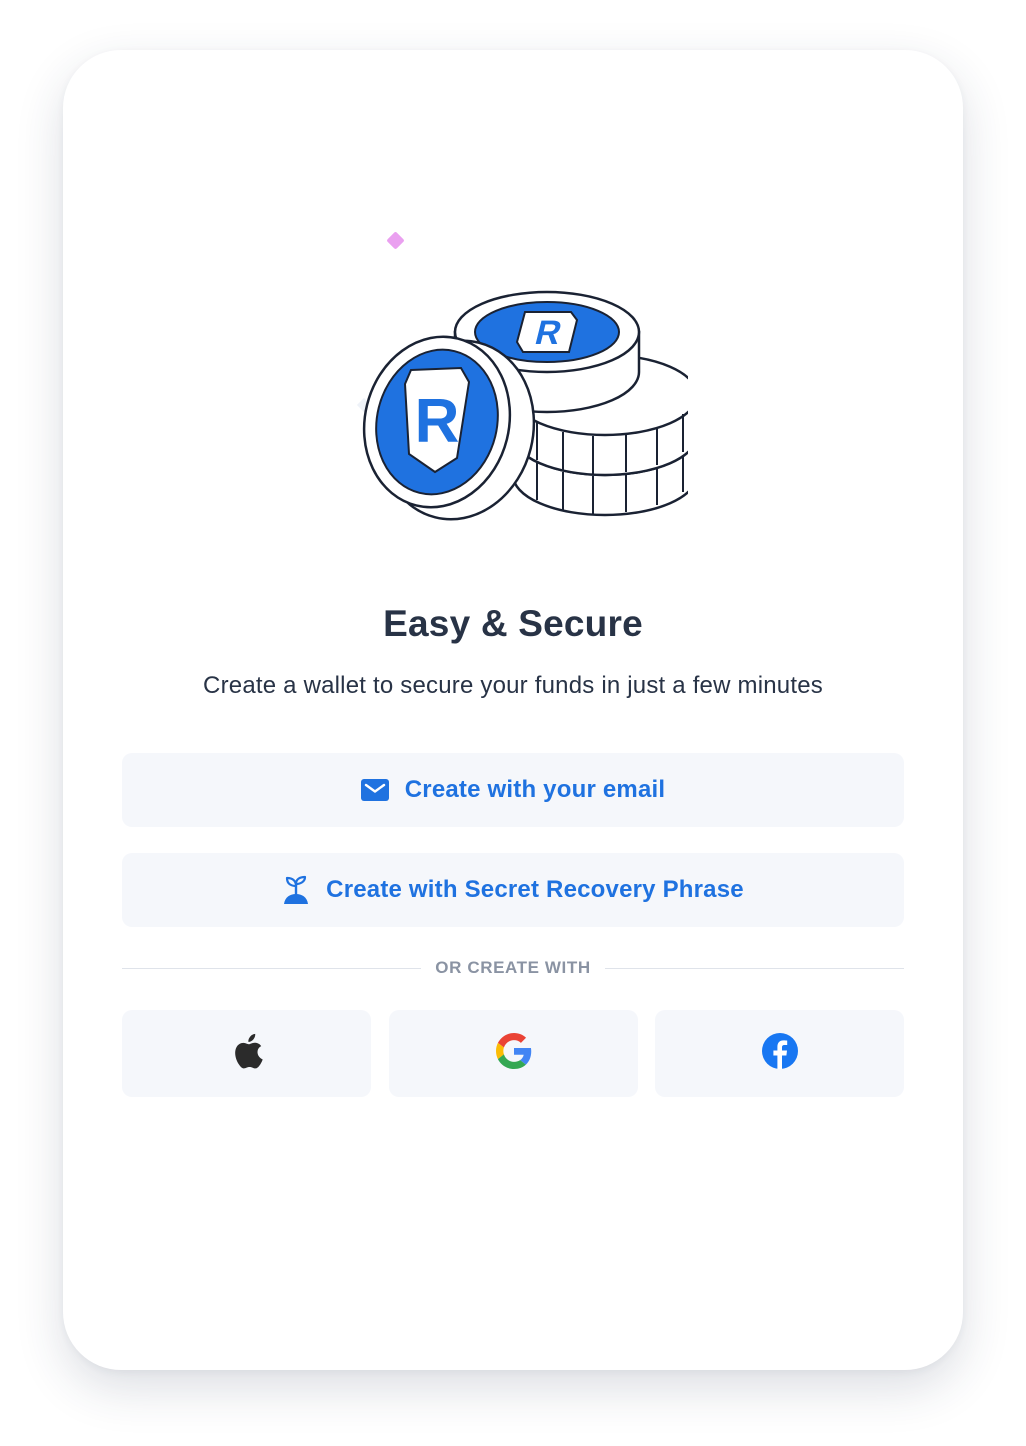  I want to click on sprout-icon, so click(296, 890).